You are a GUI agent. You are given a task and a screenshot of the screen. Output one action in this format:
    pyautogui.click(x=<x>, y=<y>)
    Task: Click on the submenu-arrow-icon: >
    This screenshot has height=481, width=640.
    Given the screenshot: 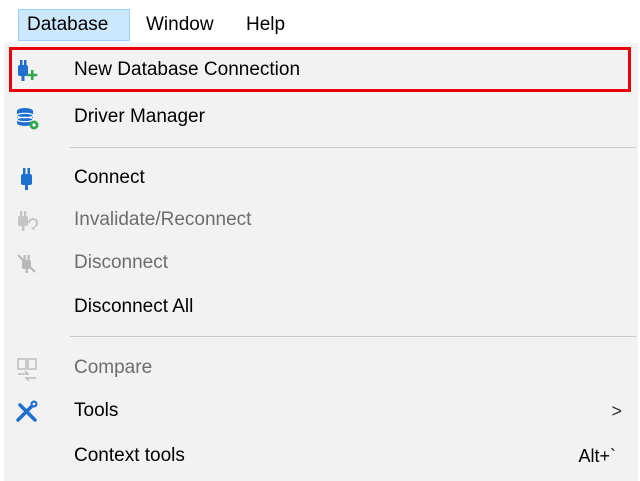 What is the action you would take?
    pyautogui.click(x=616, y=411)
    